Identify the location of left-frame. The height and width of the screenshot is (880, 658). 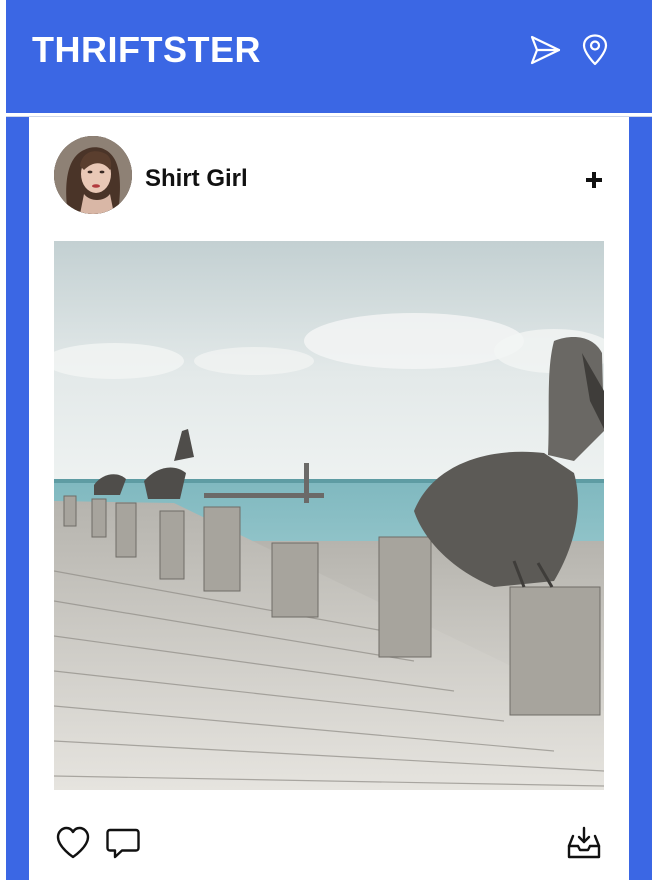
(17, 498).